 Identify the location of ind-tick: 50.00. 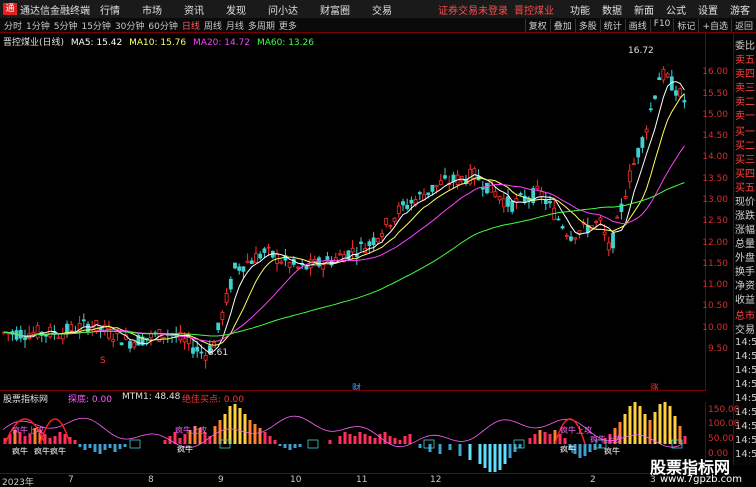
(721, 439).